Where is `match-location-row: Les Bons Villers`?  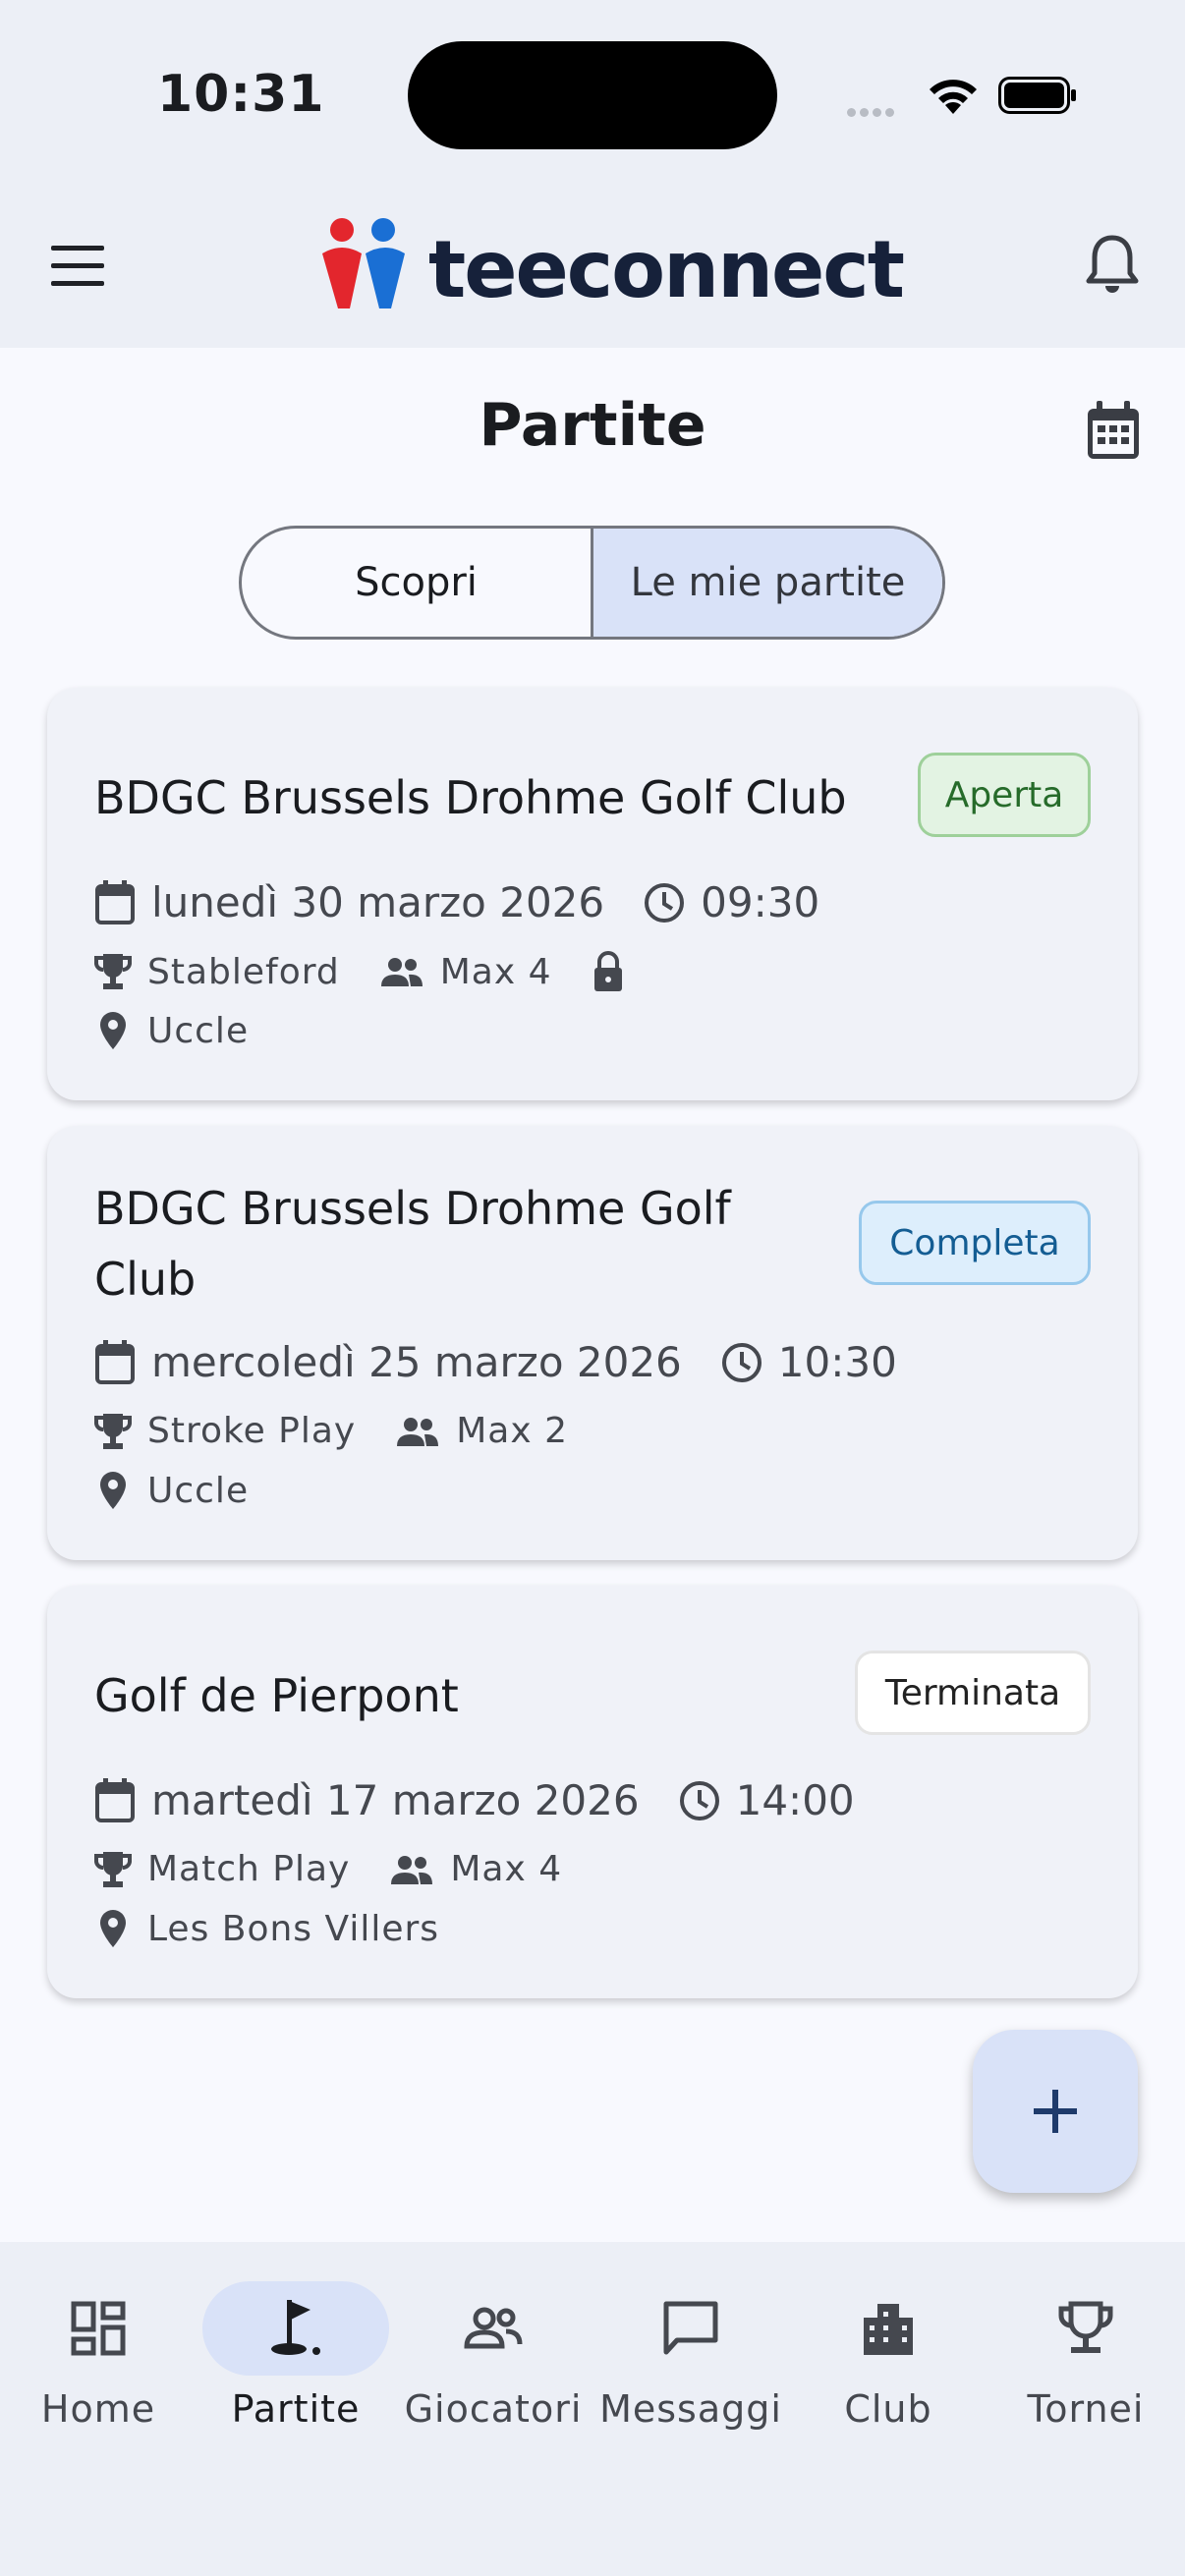 match-location-row: Les Bons Villers is located at coordinates (287, 1928).